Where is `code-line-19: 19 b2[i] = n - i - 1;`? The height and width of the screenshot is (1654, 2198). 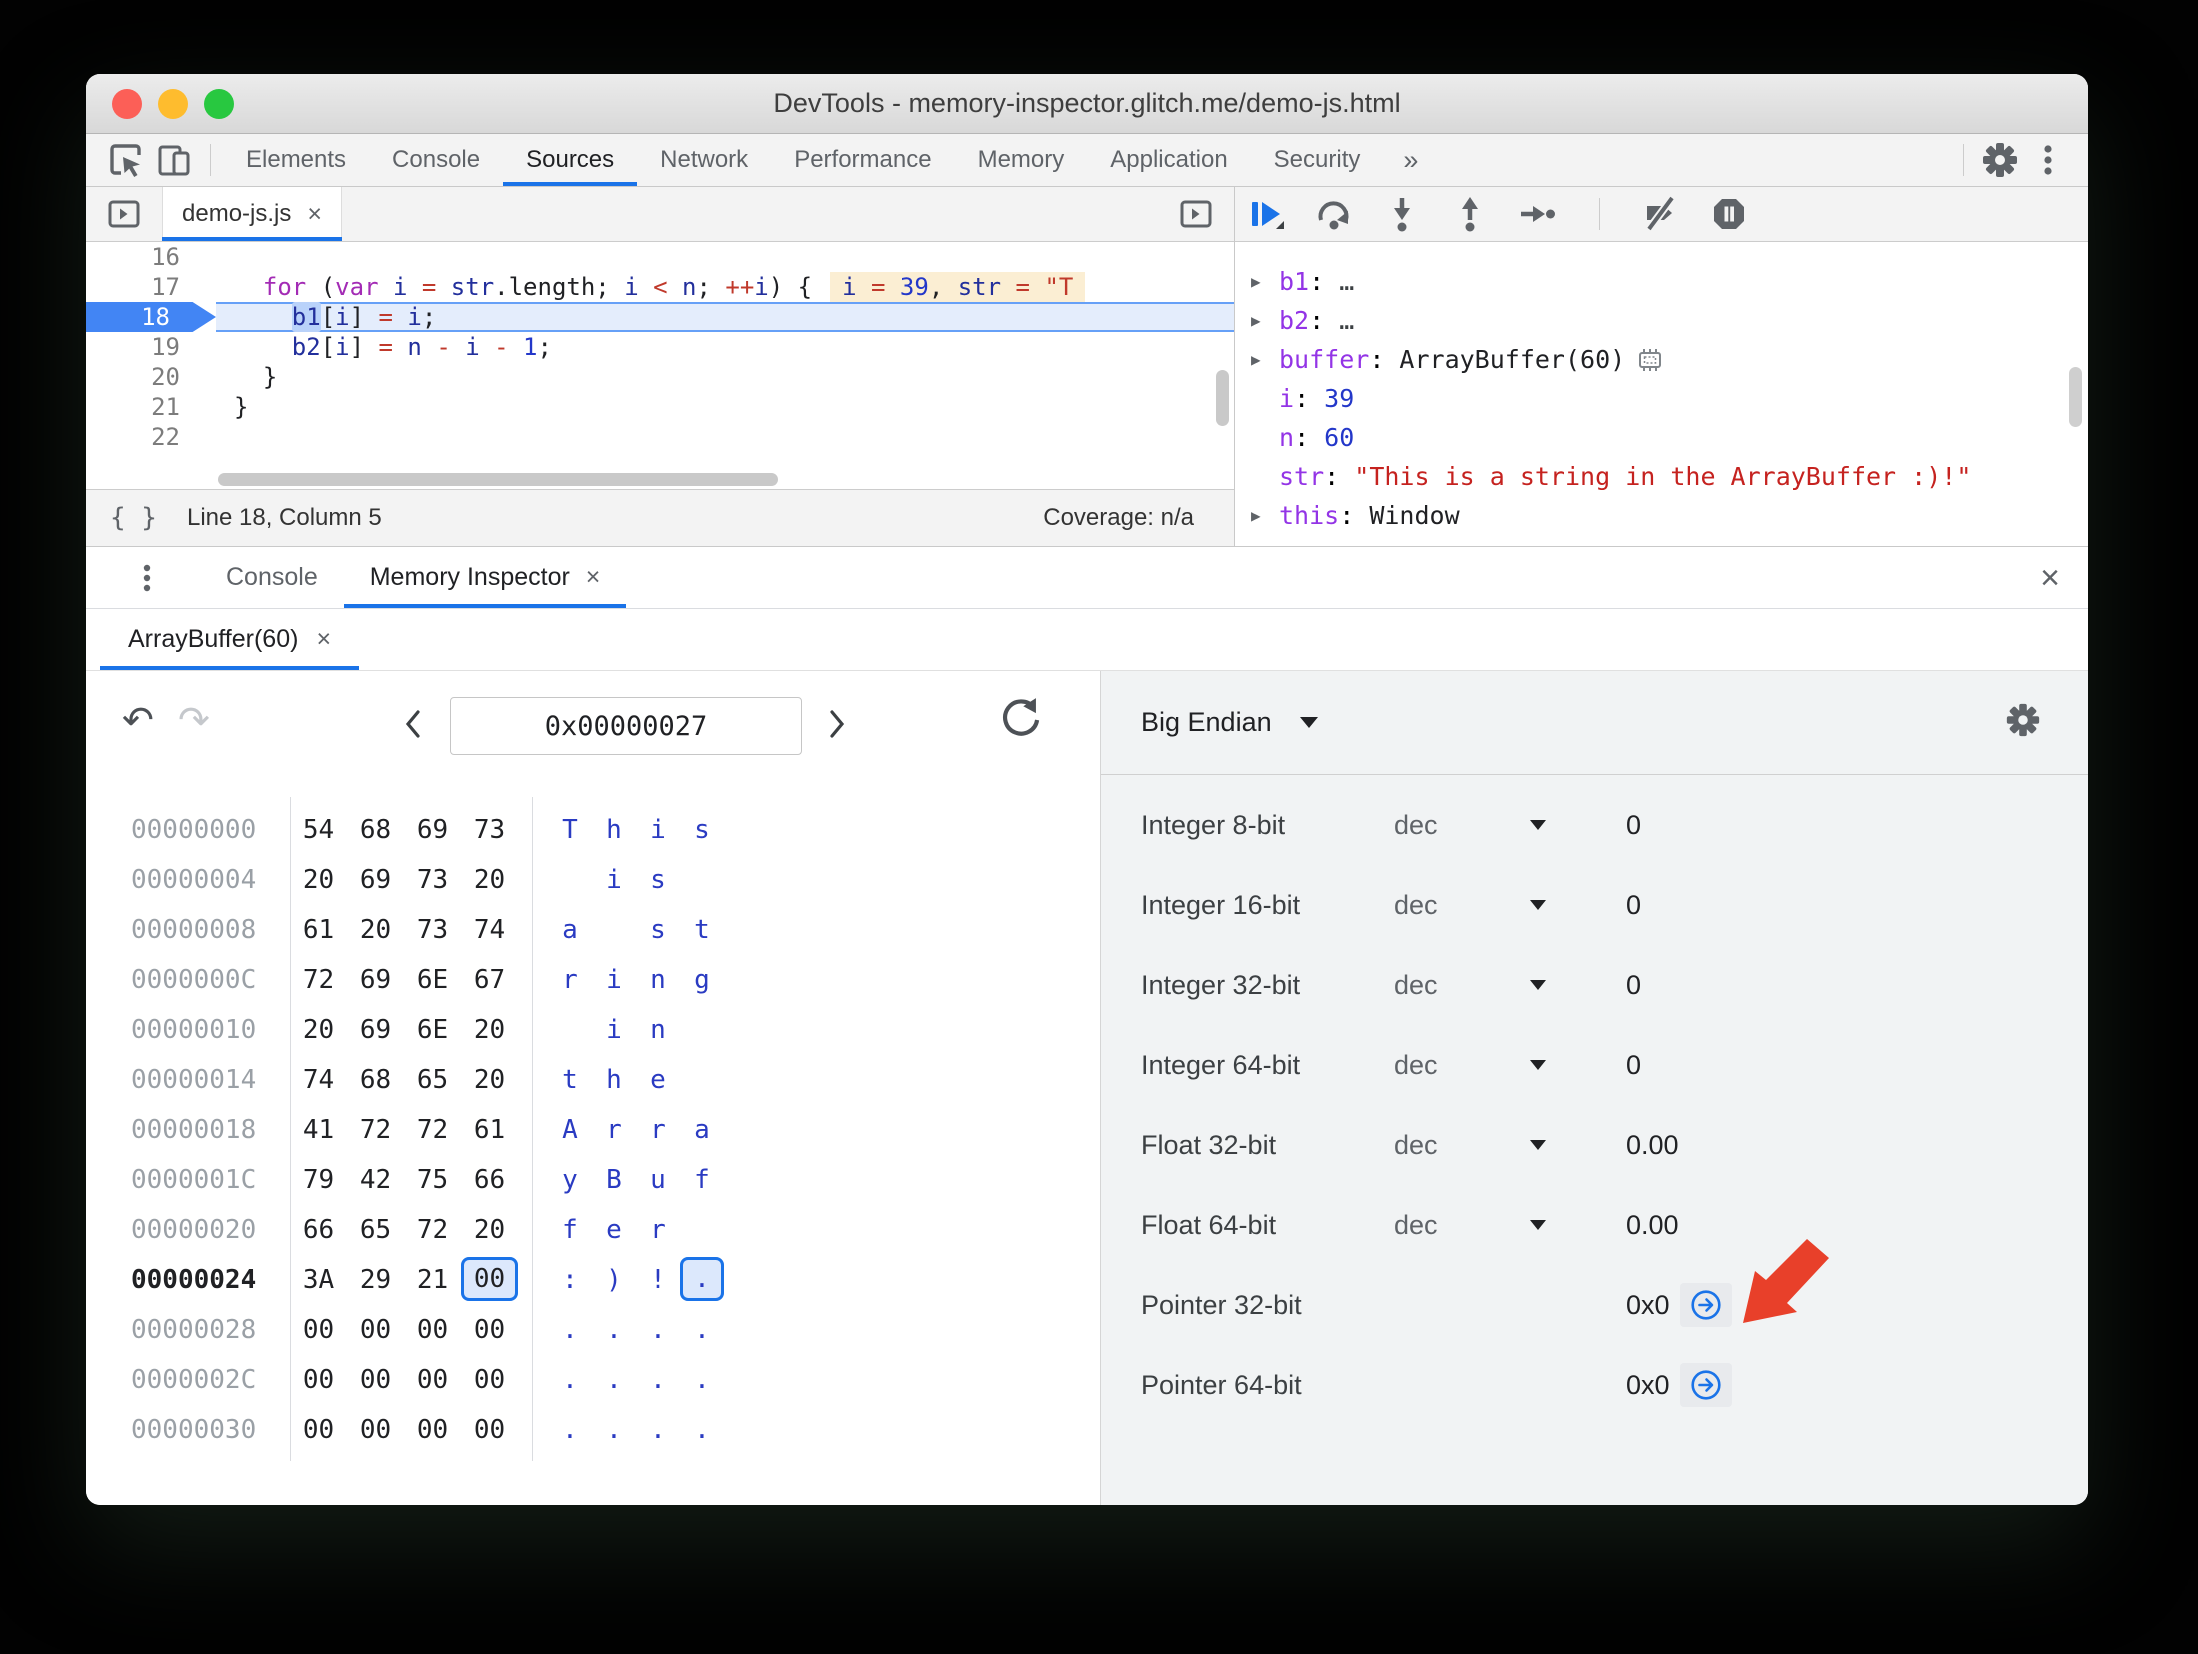 code-line-19: 19 b2[i] = n - i - 1; is located at coordinates (660, 347).